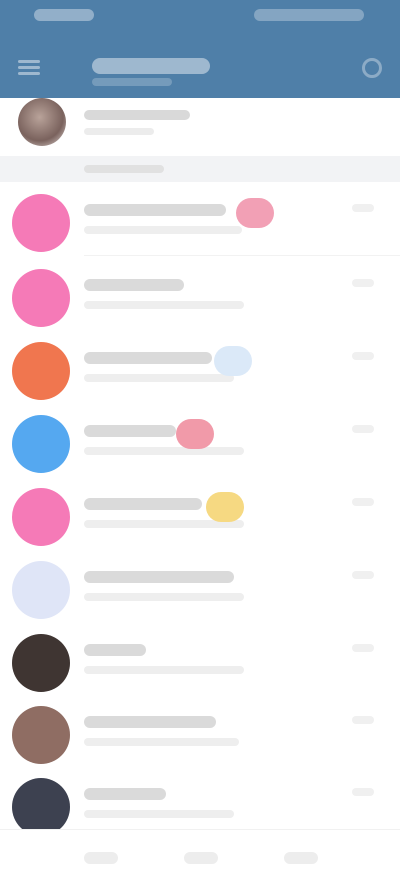 This screenshot has width=400, height=889. I want to click on pinned-chat-row, so click(200, 127).